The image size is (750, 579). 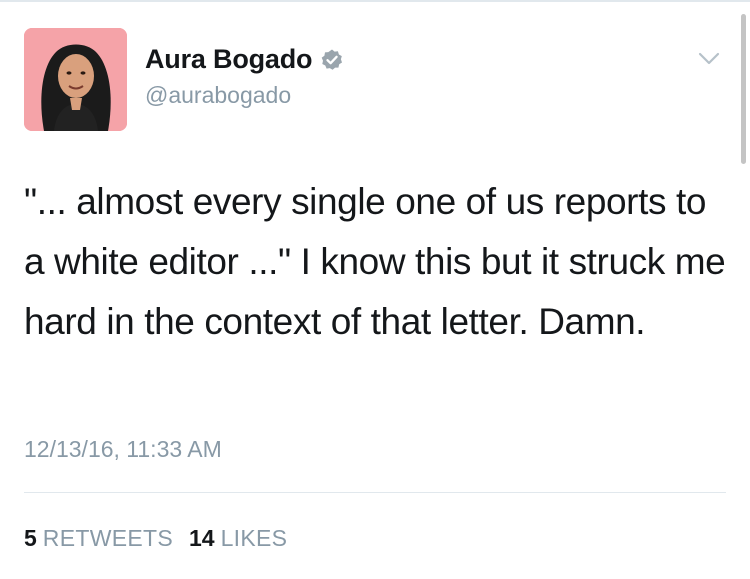 What do you see at coordinates (332, 60) in the screenshot?
I see `verified-badge-icon` at bounding box center [332, 60].